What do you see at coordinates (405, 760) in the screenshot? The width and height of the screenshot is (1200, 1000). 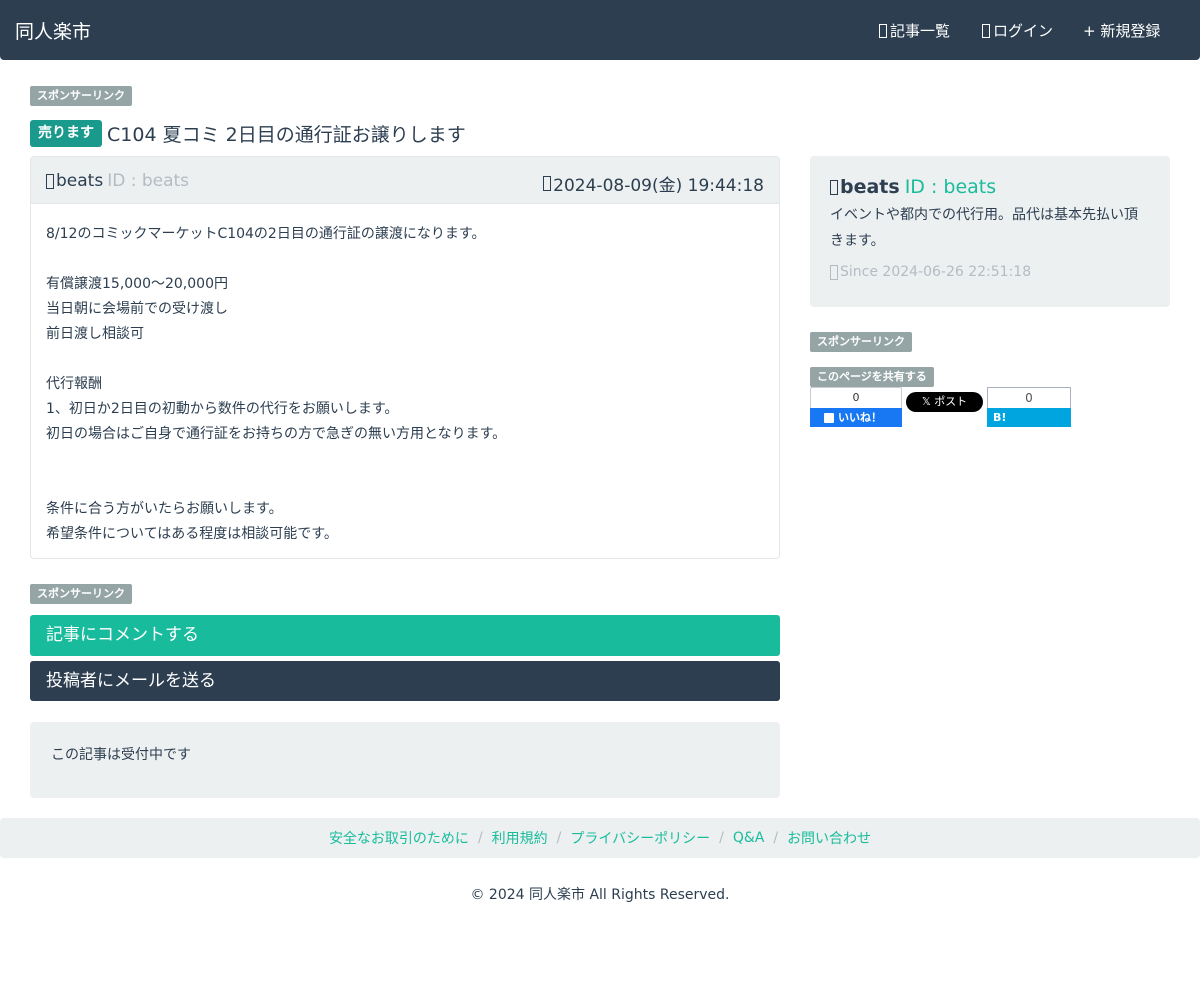 I see `status-box: この記事は受付中です` at bounding box center [405, 760].